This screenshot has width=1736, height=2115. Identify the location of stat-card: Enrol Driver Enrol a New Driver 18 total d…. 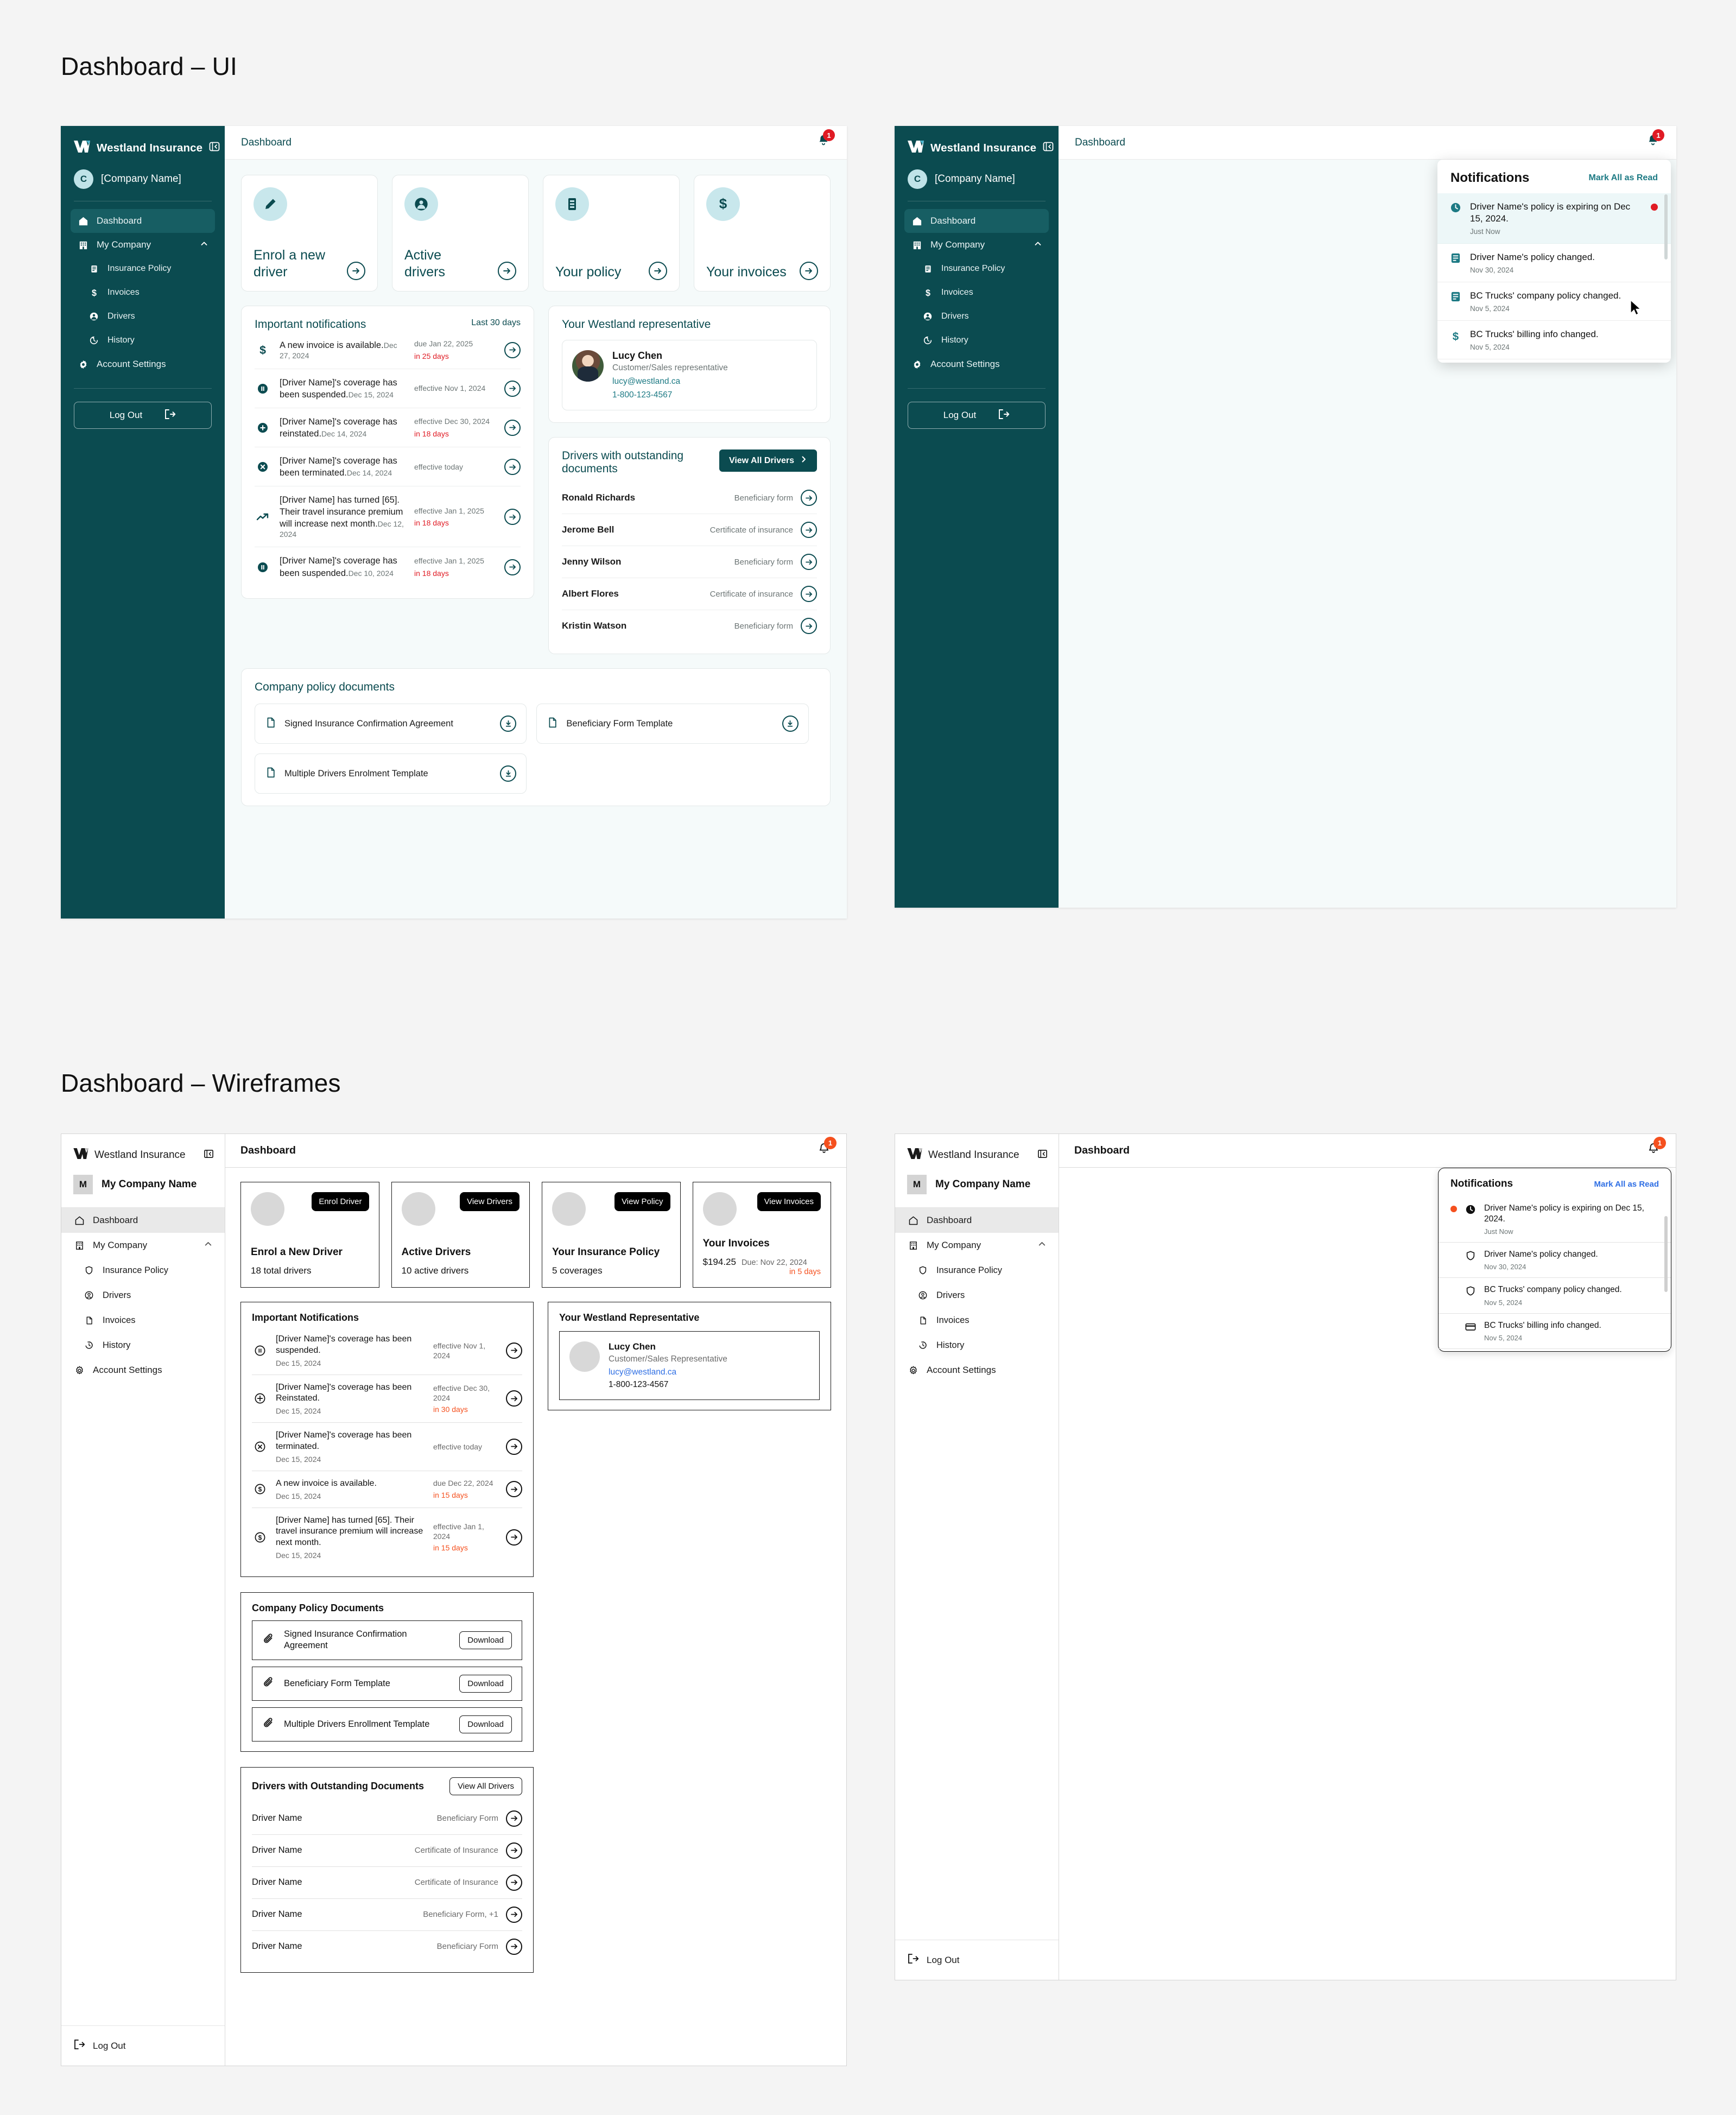
(310, 1235).